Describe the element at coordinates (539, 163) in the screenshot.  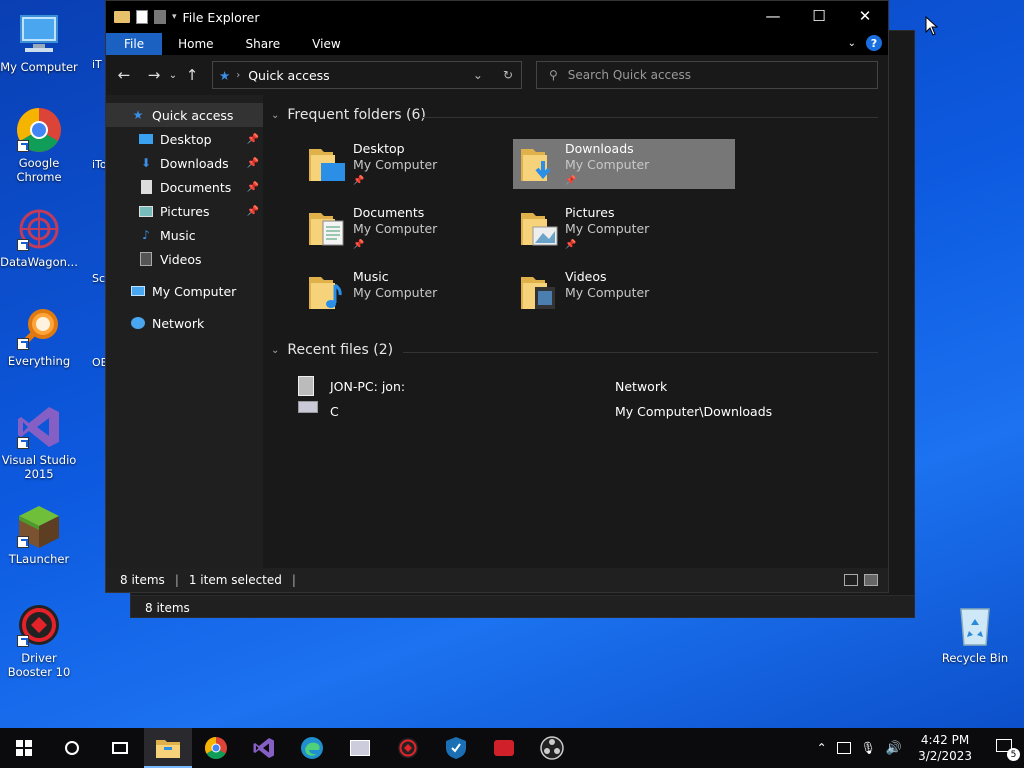
I see `downloads-folder-icon` at that location.